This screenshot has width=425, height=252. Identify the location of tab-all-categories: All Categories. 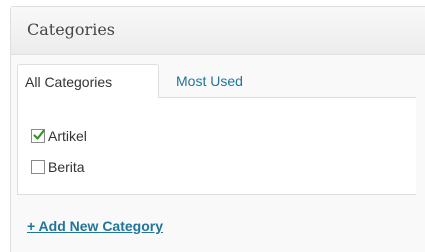
(88, 81).